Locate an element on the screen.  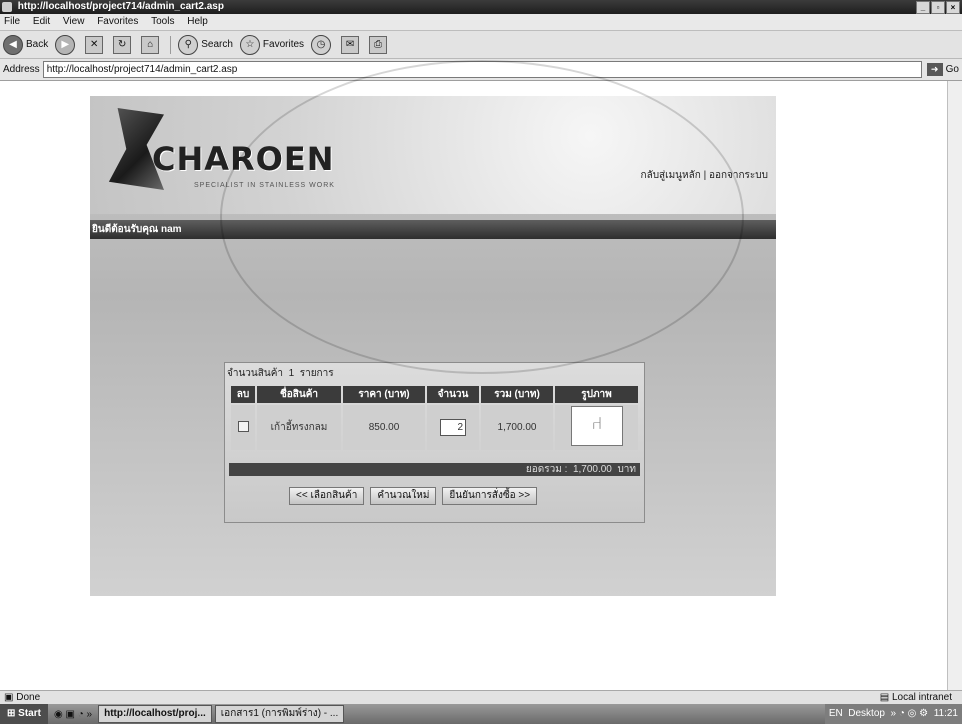
refresh-button: ↻ is located at coordinates (123, 44).